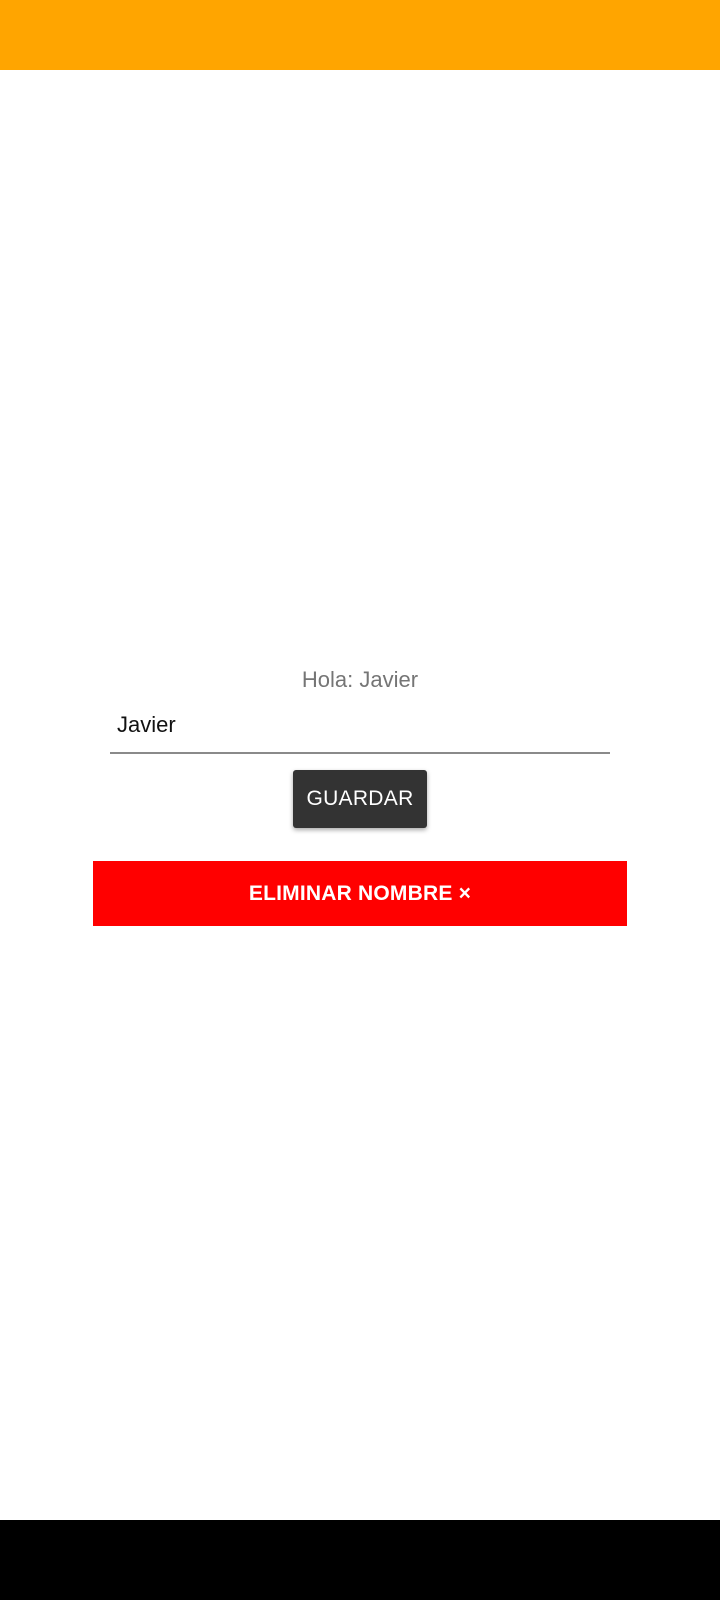  I want to click on status-bar, so click(360, 35).